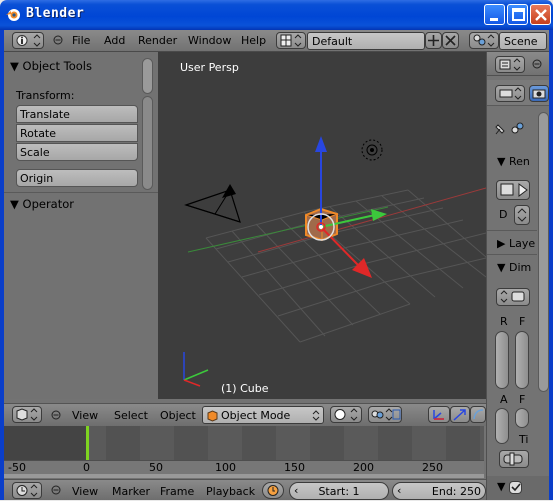  What do you see at coordinates (514, 267) in the screenshot?
I see `dimensions-panel-header: ▼ Dim` at bounding box center [514, 267].